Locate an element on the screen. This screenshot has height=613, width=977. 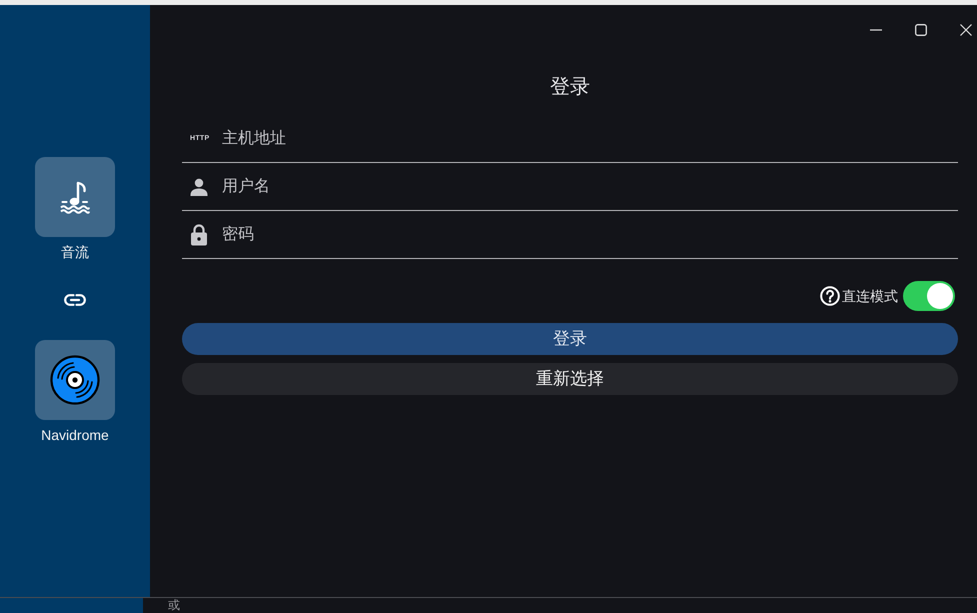
password-field: 密码 is located at coordinates (590, 234).